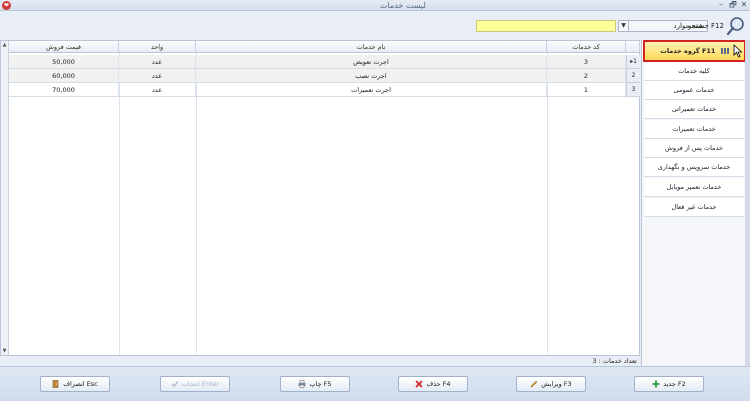 The height and width of the screenshot is (401, 750). What do you see at coordinates (175, 384) in the screenshot?
I see `check-icon` at bounding box center [175, 384].